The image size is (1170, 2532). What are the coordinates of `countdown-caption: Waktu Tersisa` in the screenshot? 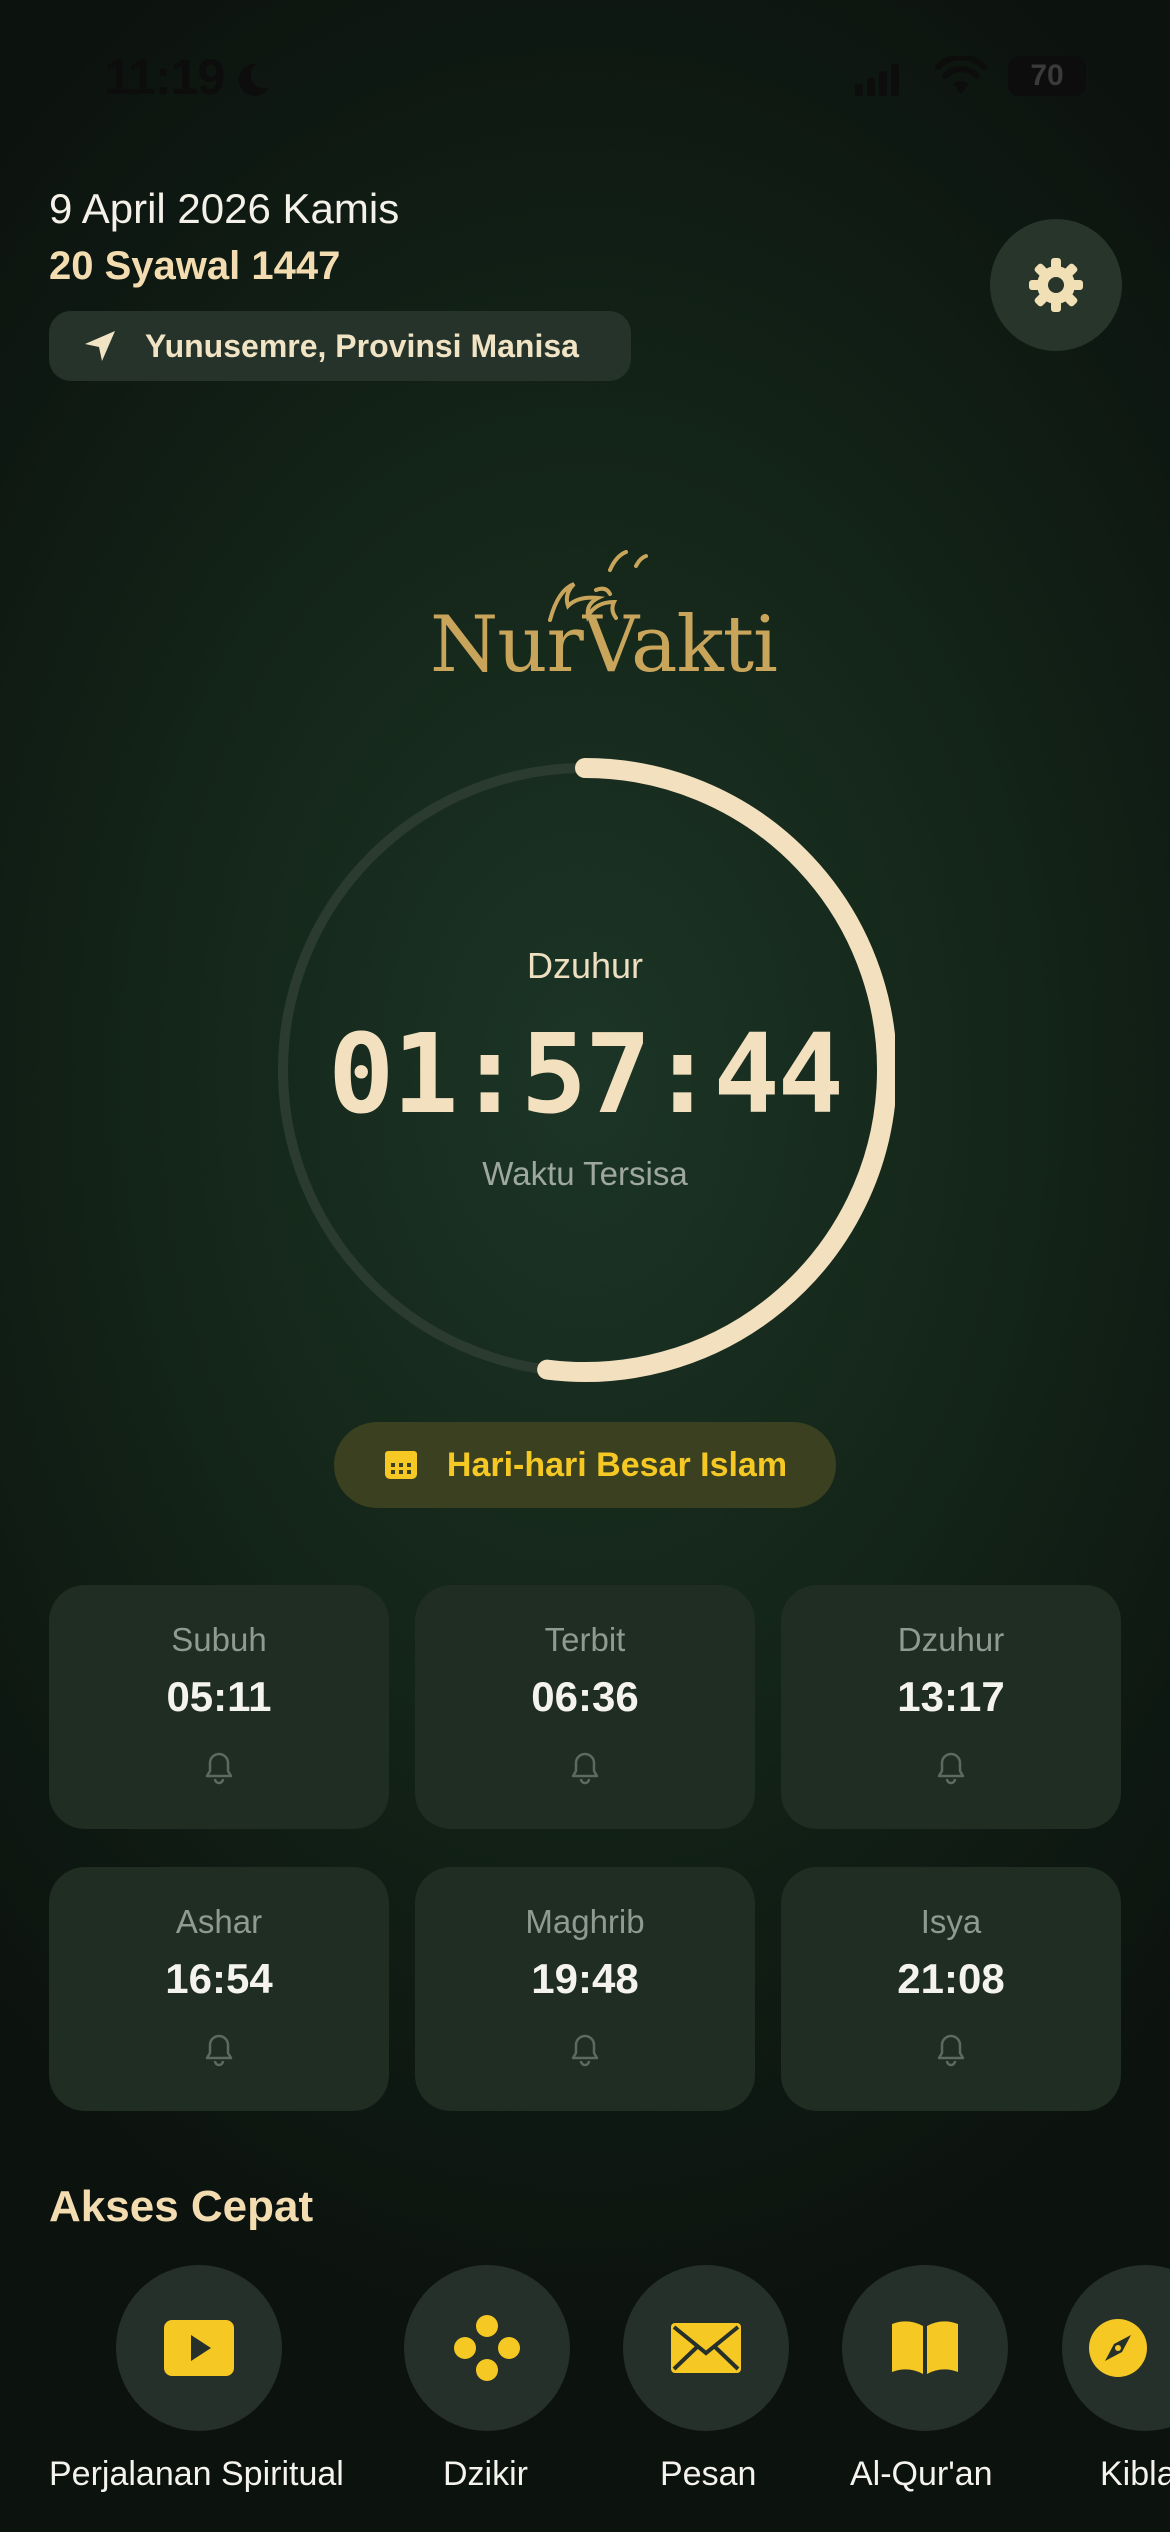 It's located at (585, 1173).